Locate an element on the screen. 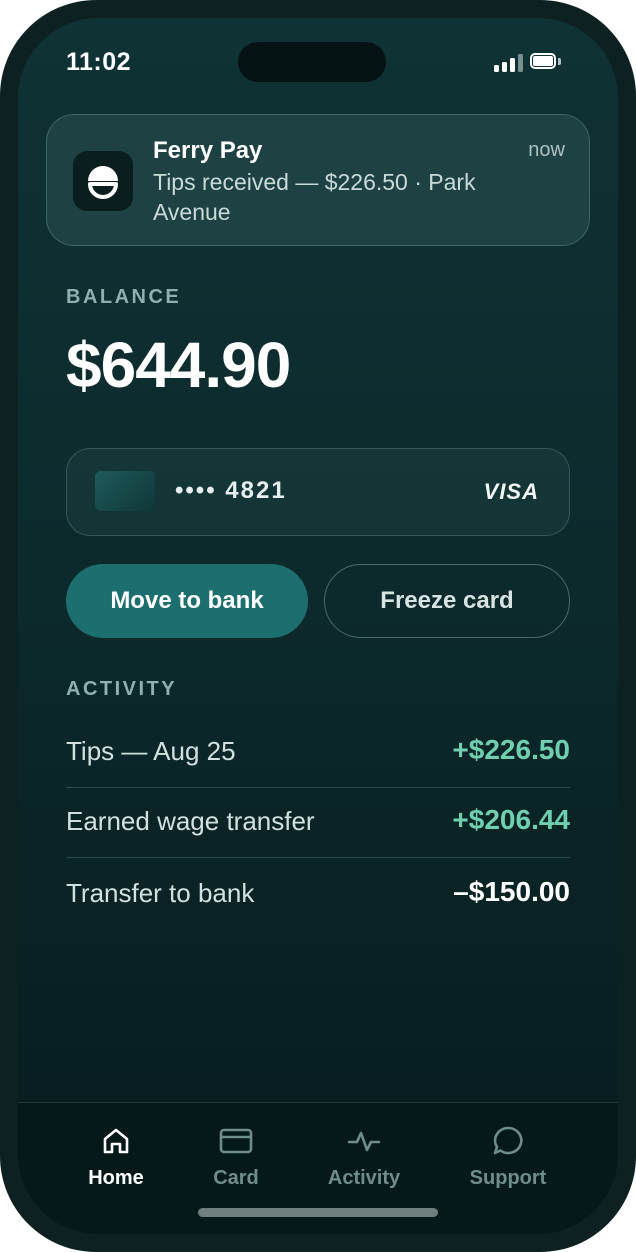 This screenshot has width=636, height=1252. activity-item: Earned wage transfer +$206.44 is located at coordinates (318, 823).